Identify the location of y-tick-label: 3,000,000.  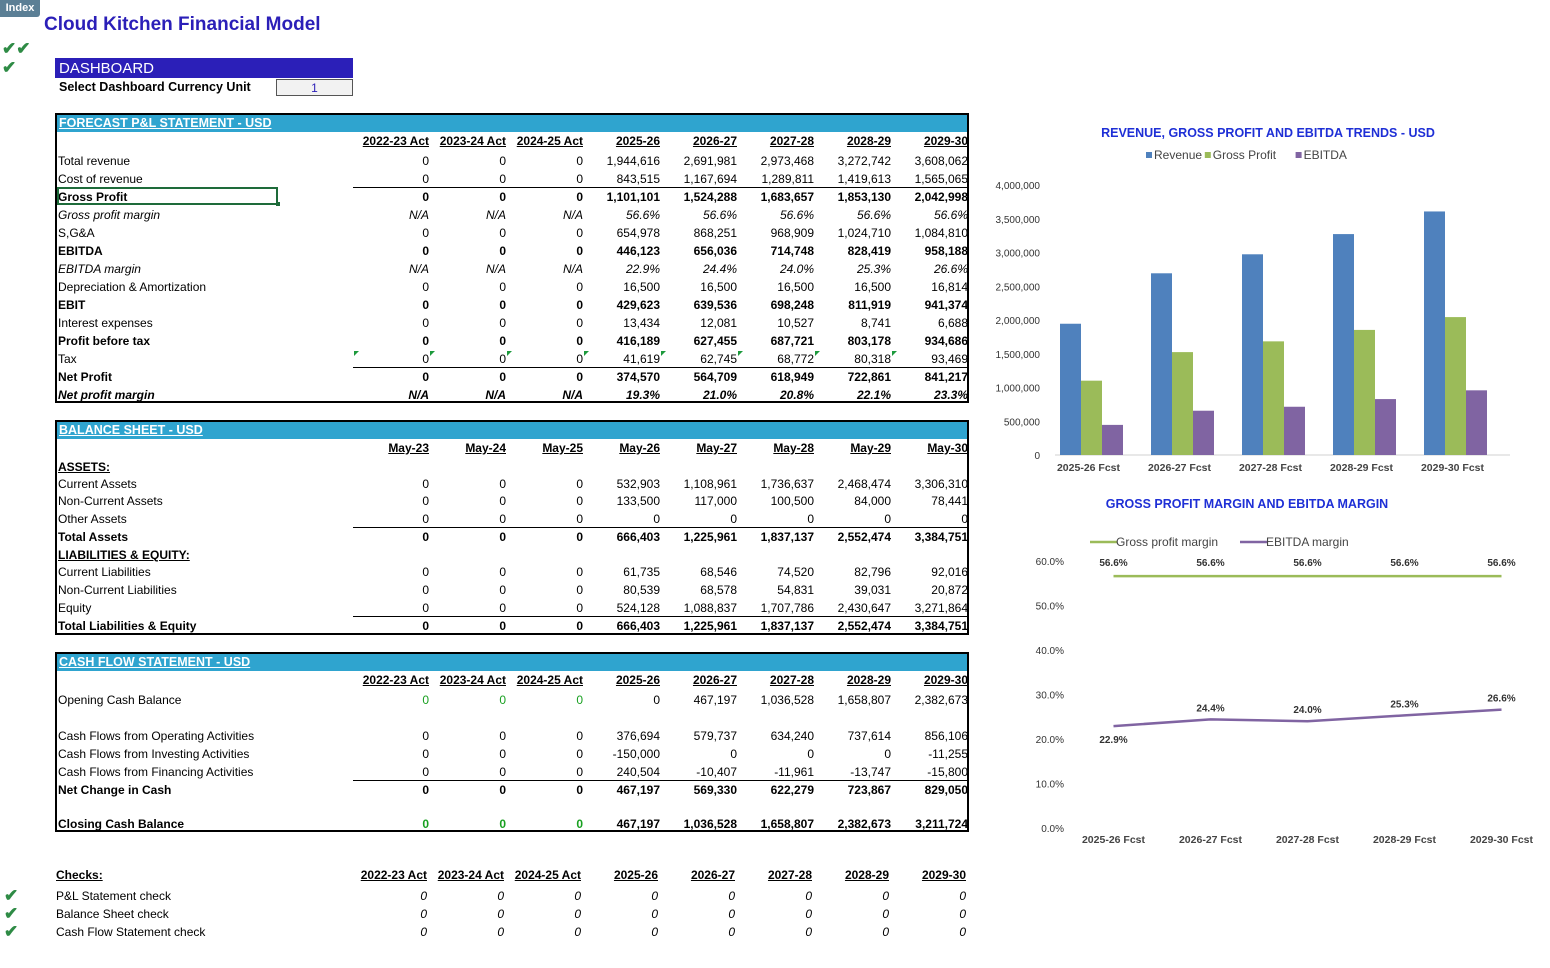
(1018, 254).